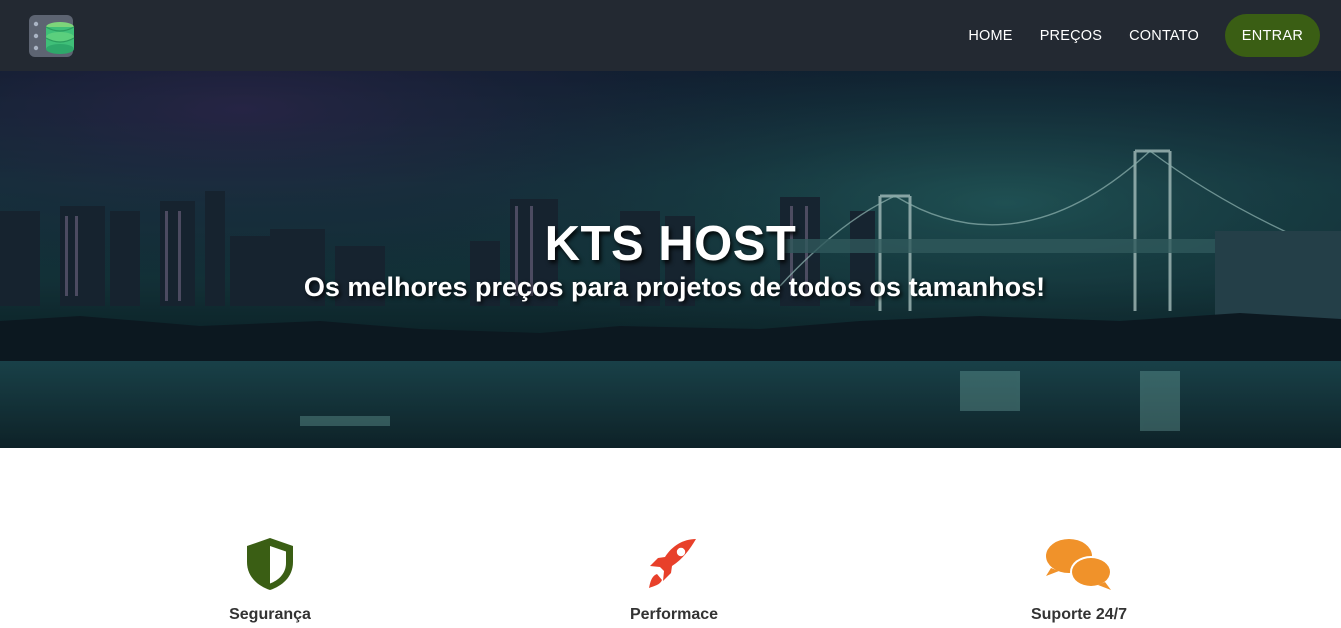  I want to click on chat-bubbles-icon, so click(1079, 564).